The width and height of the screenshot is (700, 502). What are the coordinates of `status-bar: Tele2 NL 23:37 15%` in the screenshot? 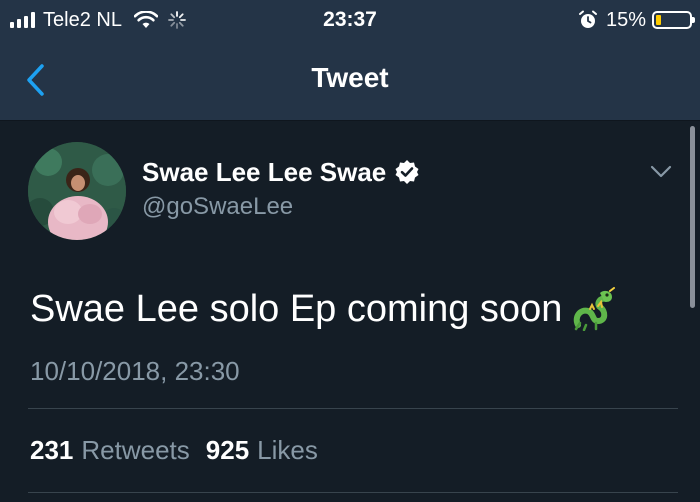 It's located at (350, 20).